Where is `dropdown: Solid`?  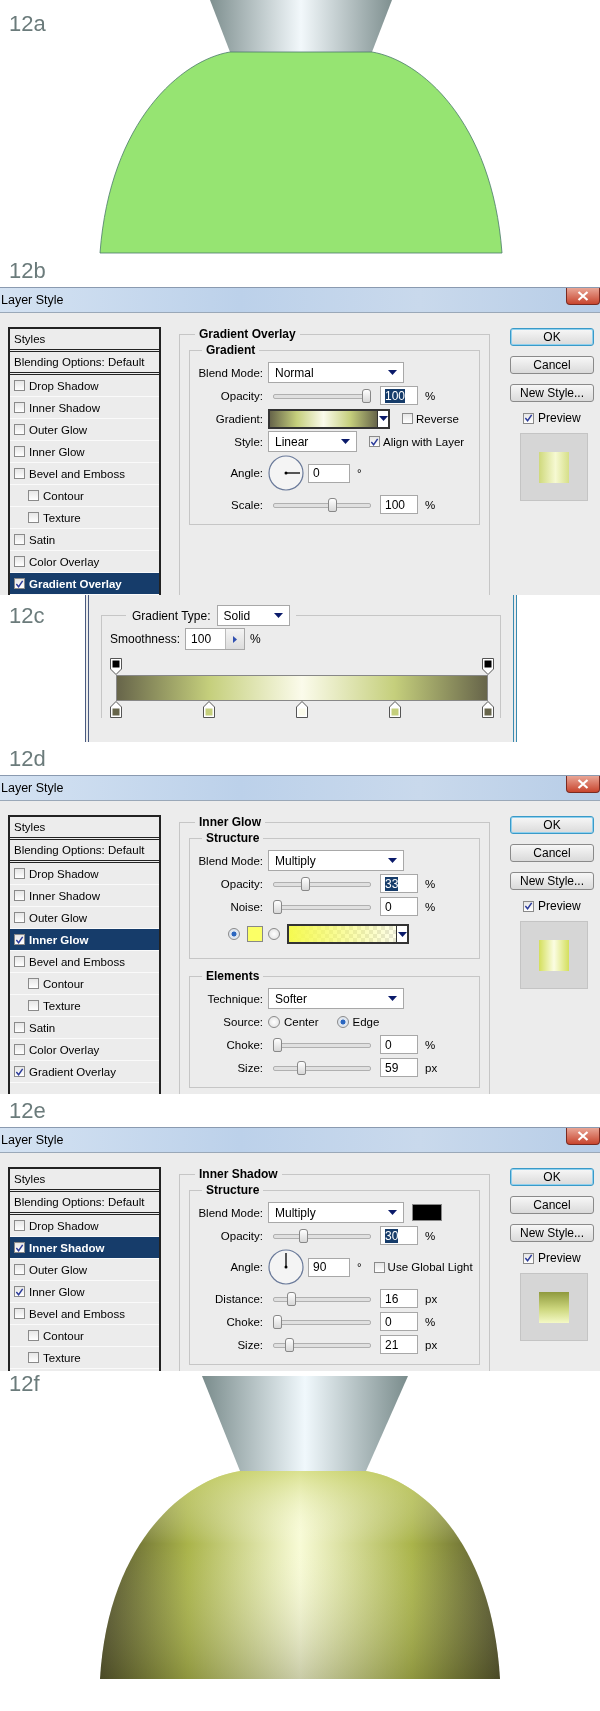 dropdown: Solid is located at coordinates (253, 615).